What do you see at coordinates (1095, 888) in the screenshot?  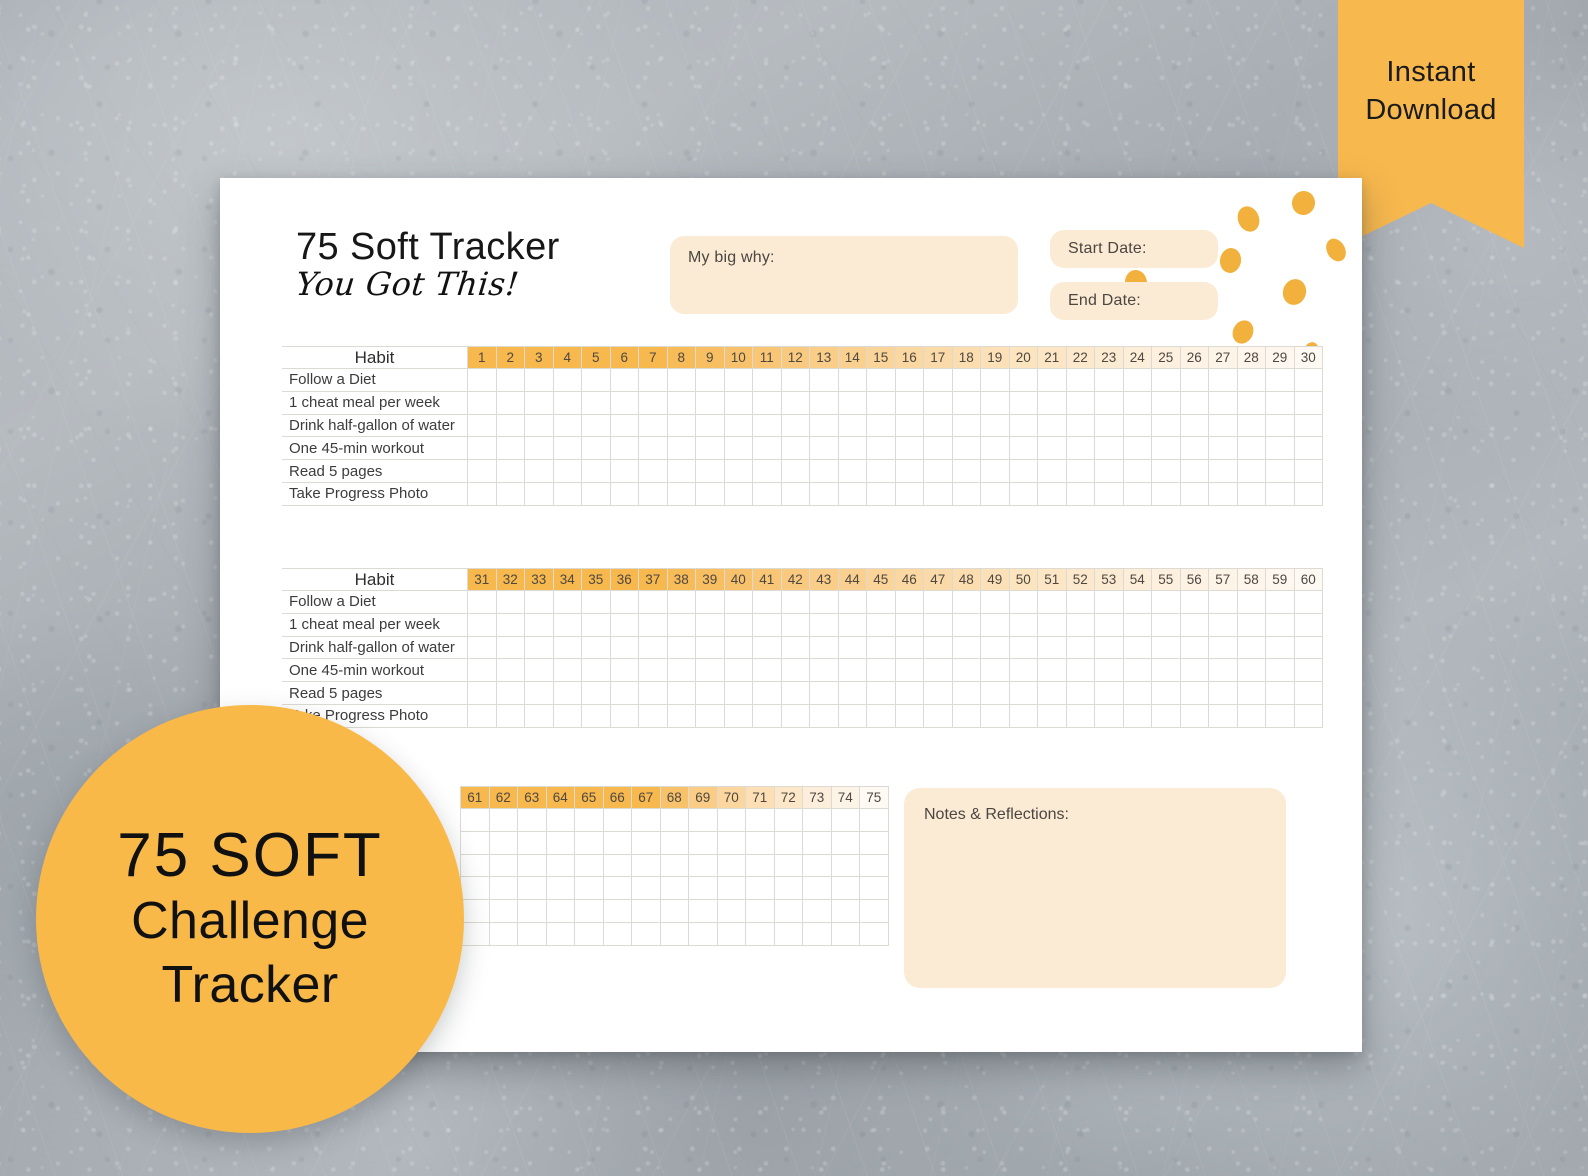 I see `notes-and-reflections-field: Notes & Reflections:` at bounding box center [1095, 888].